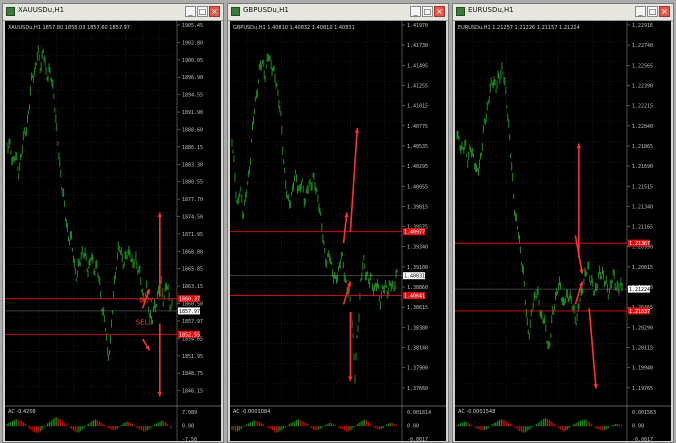  I want to click on y-tick-label: 1.19940, so click(642, 369).